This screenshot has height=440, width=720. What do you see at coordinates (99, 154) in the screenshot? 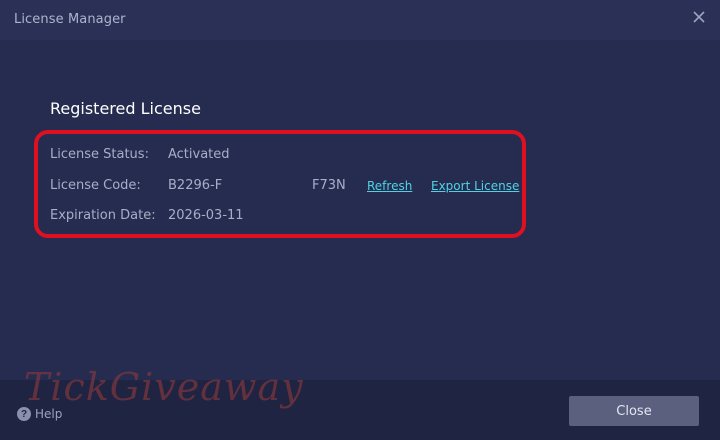
I see `license-status-label: License Status:` at bounding box center [99, 154].